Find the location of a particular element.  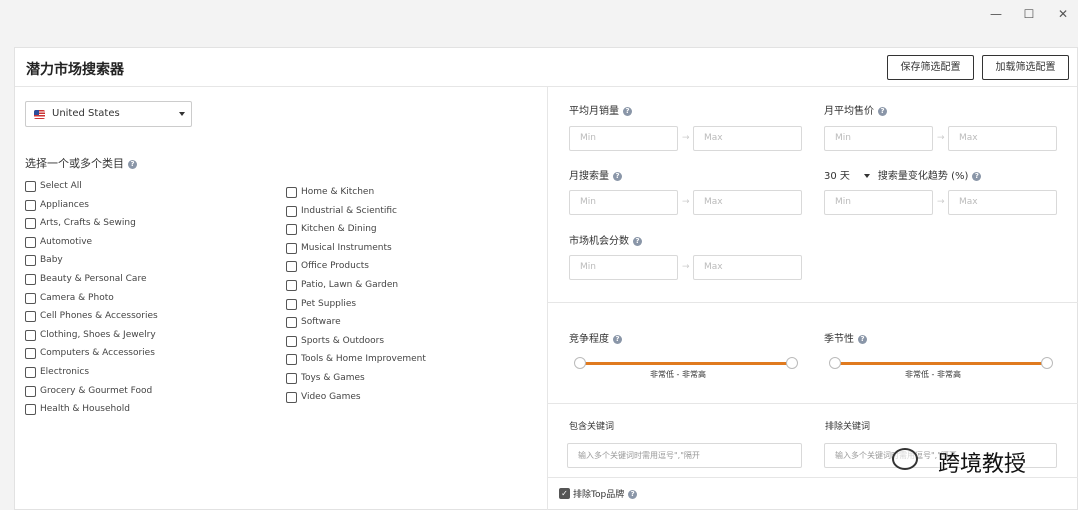

wechat-logo-icon is located at coordinates (905, 459).